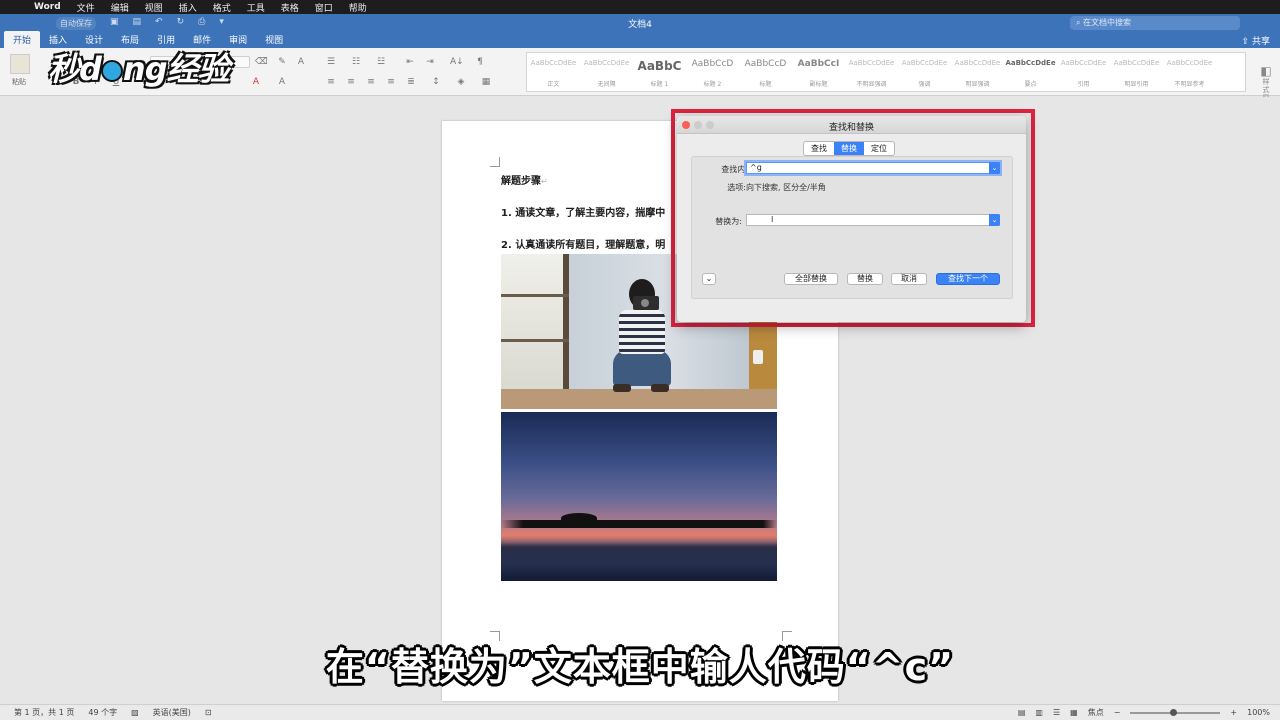 The height and width of the screenshot is (720, 1280). Describe the element at coordinates (765, 84) in the screenshot. I see `style-name: 标题` at that location.